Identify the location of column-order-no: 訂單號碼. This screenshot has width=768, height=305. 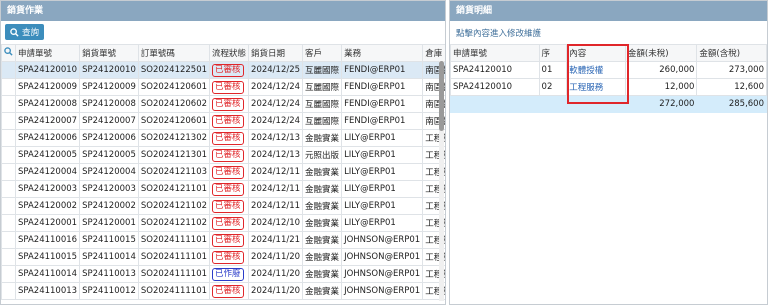
(174, 53).